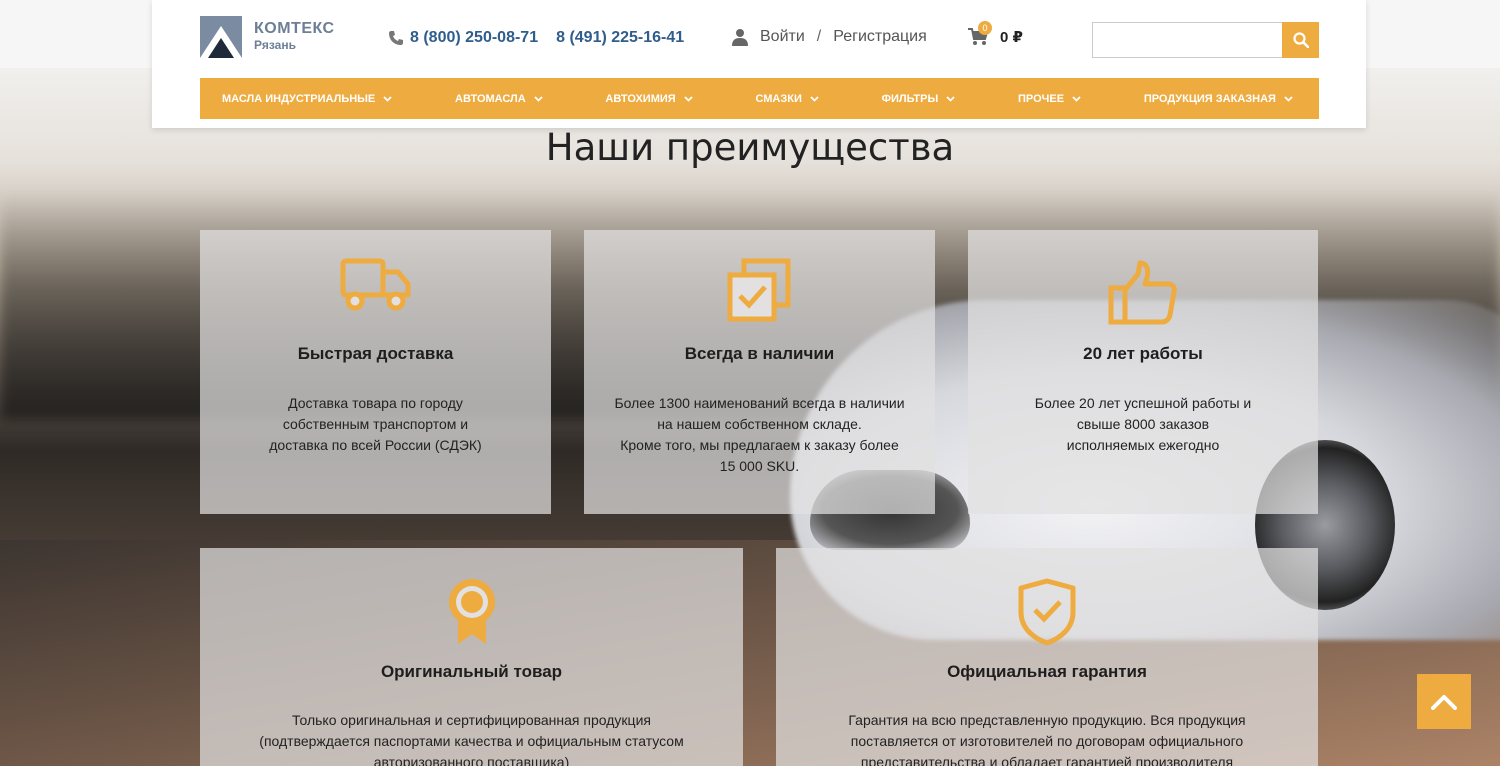 Image resolution: width=1500 pixels, height=766 pixels. Describe the element at coordinates (471, 611) in the screenshot. I see `award-icon` at that location.